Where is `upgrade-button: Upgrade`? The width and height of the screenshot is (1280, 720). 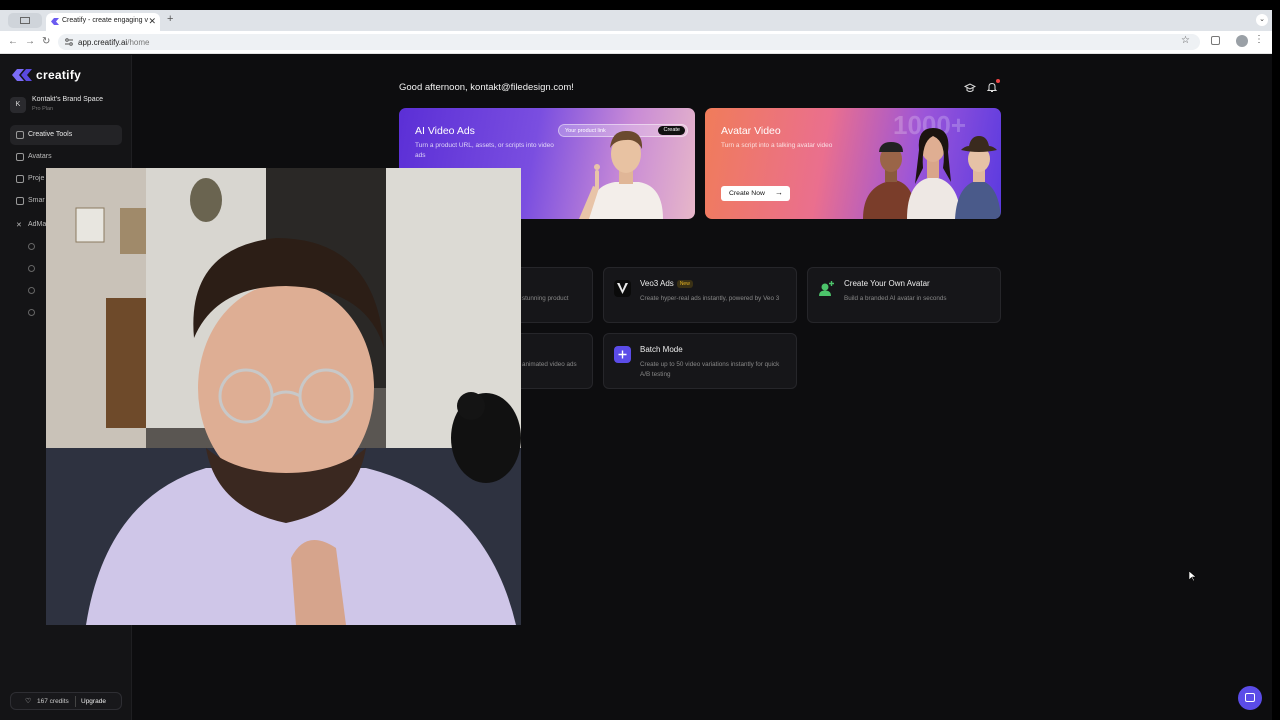
upgrade-button: Upgrade is located at coordinates (93, 701).